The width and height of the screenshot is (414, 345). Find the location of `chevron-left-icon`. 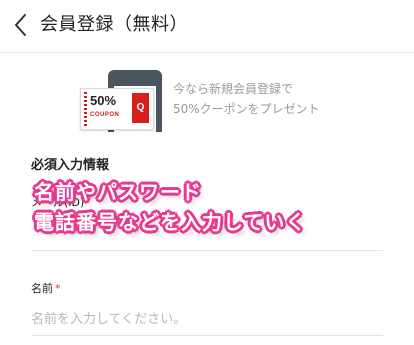

chevron-left-icon is located at coordinates (20, 25).